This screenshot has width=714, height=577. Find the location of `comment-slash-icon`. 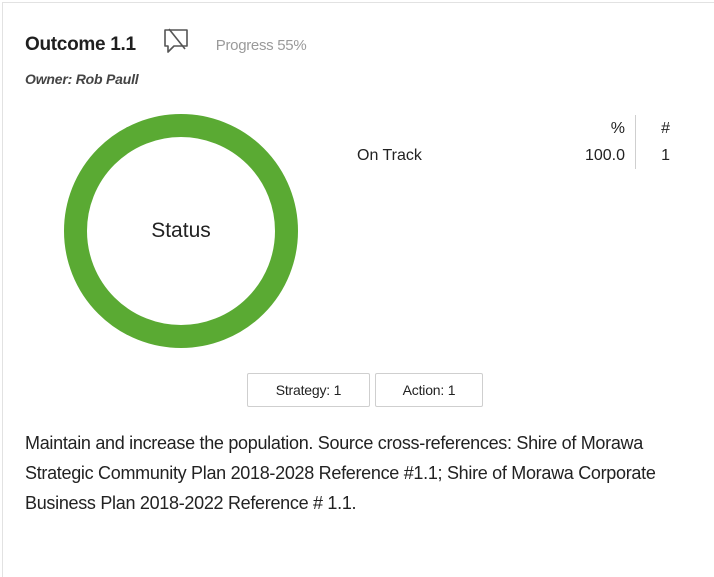

comment-slash-icon is located at coordinates (176, 41).